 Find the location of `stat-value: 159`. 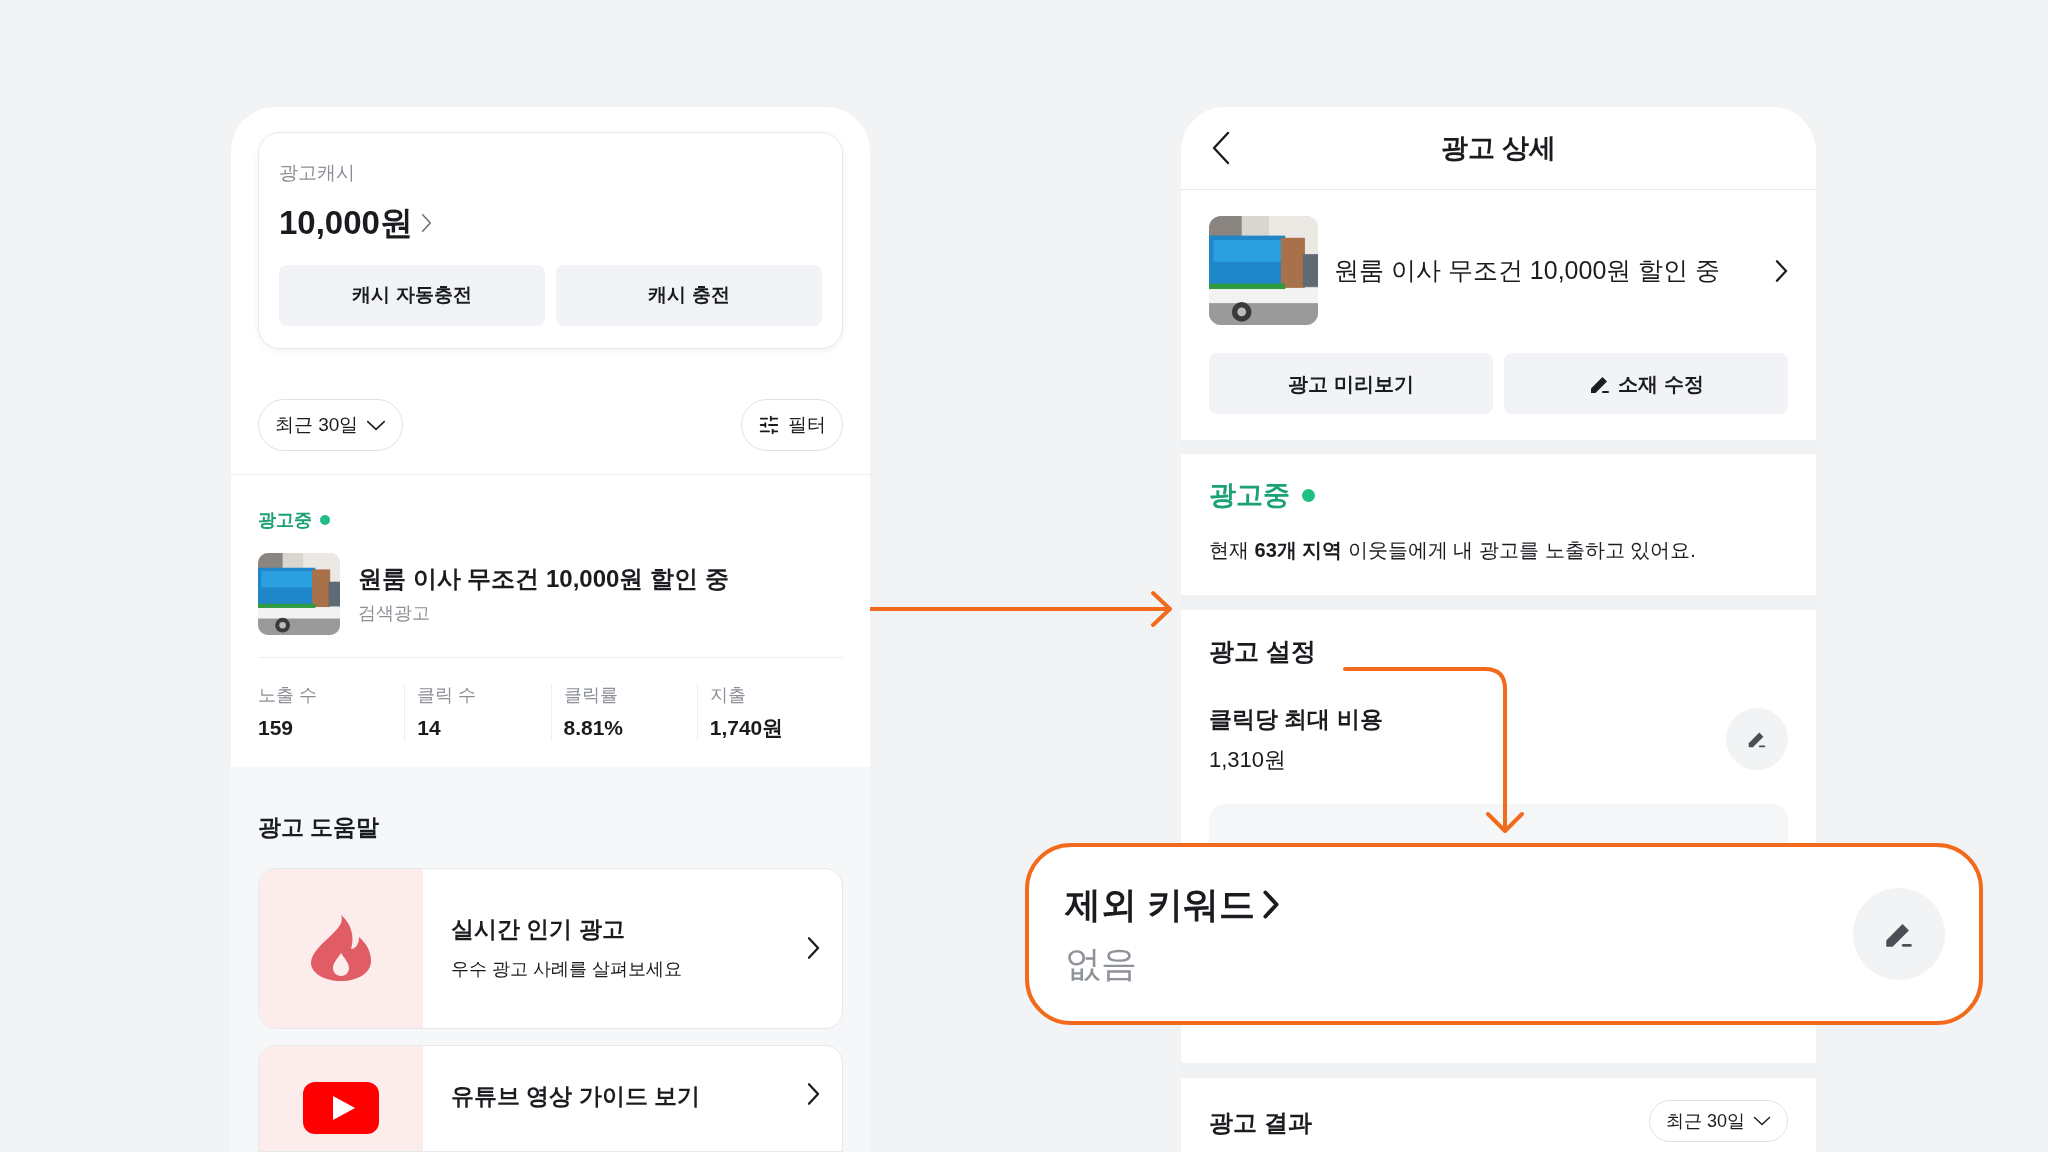

stat-value: 159 is located at coordinates (276, 727).